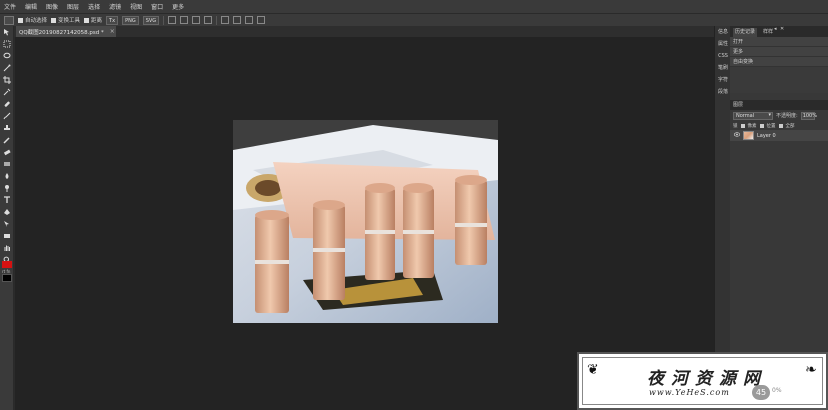 Image resolution: width=828 pixels, height=410 pixels. I want to click on arrange-icon, so click(249, 20).